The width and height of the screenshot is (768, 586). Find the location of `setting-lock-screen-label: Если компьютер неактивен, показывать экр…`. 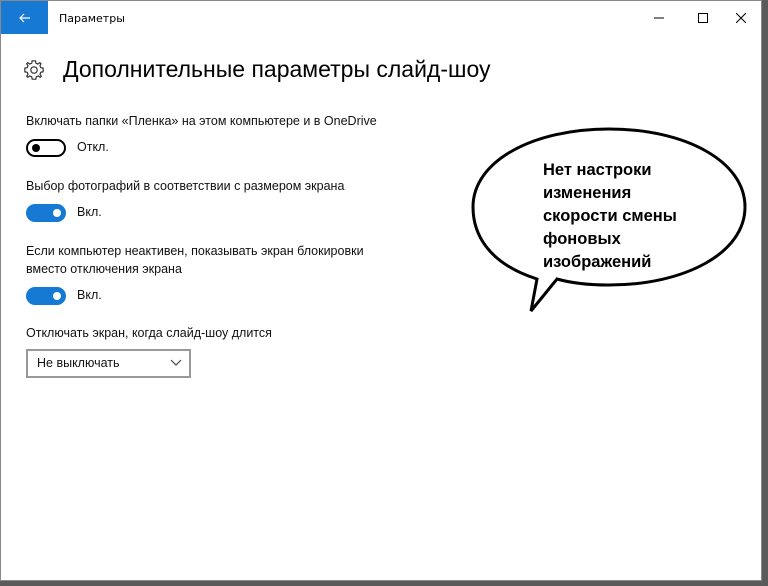

setting-lock-screen-label: Если компьютер неактивен, показывать экр… is located at coordinates (226, 260).